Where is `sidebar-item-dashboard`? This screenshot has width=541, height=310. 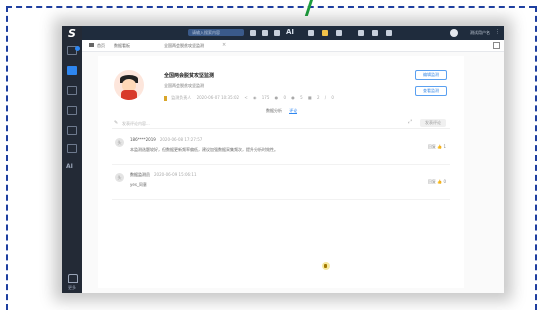 sidebar-item-dashboard is located at coordinates (72, 70).